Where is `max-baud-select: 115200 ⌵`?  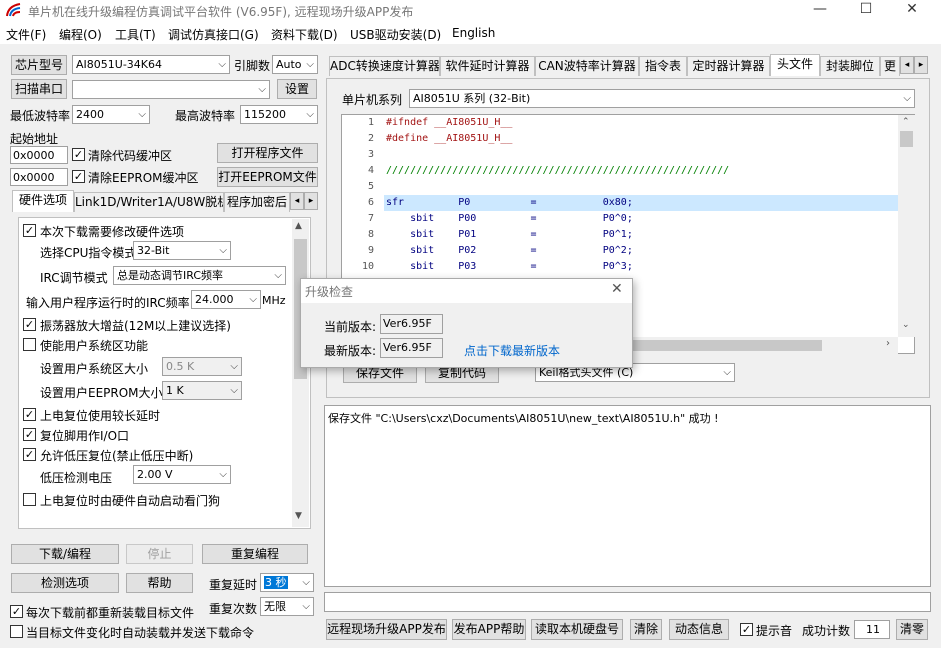 max-baud-select: 115200 ⌵ is located at coordinates (279, 114).